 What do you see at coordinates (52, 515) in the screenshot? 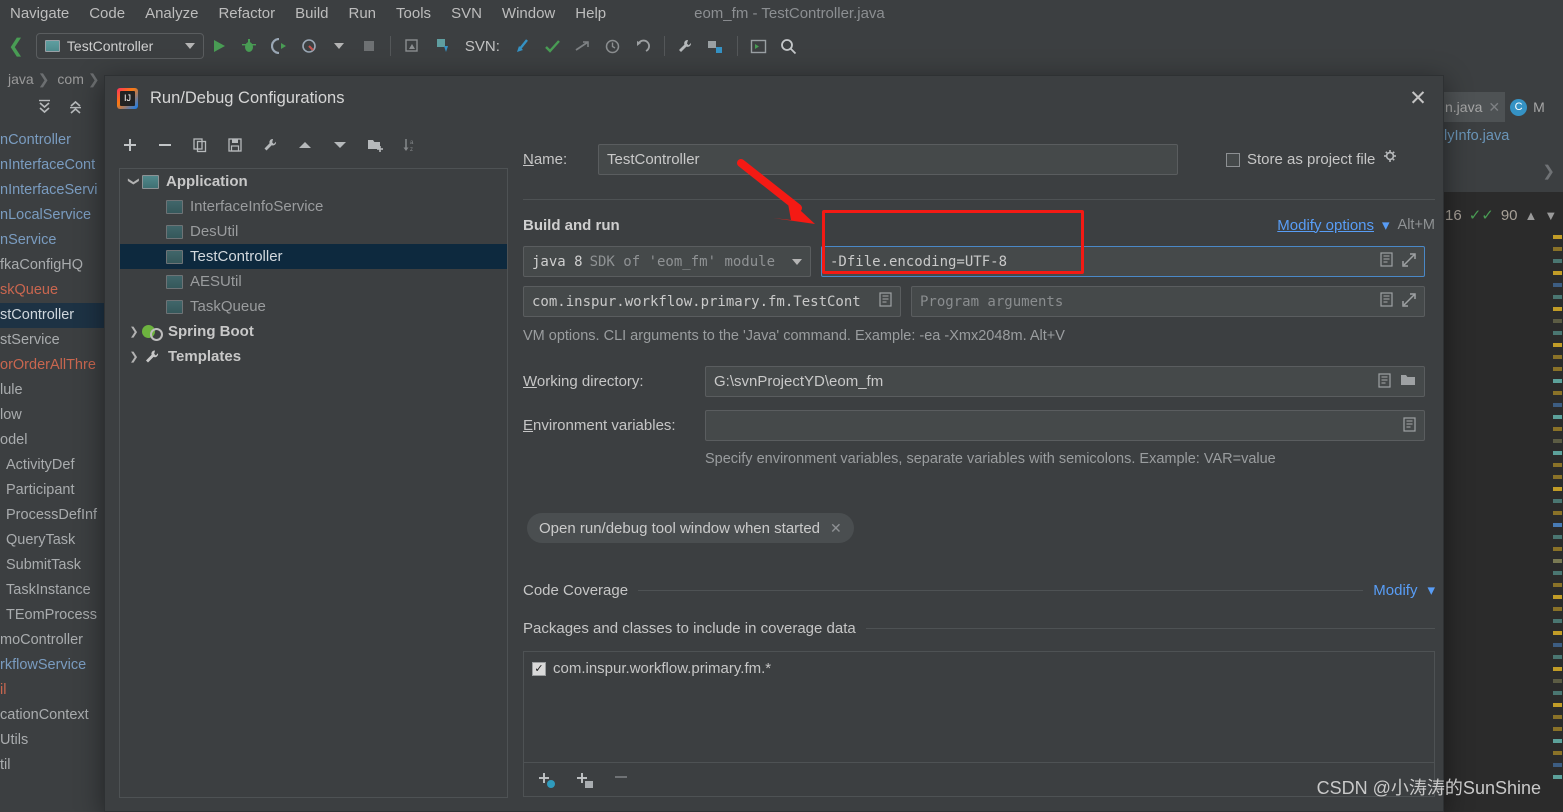
I see `project-file-item: ProcessDefInf` at bounding box center [52, 515].